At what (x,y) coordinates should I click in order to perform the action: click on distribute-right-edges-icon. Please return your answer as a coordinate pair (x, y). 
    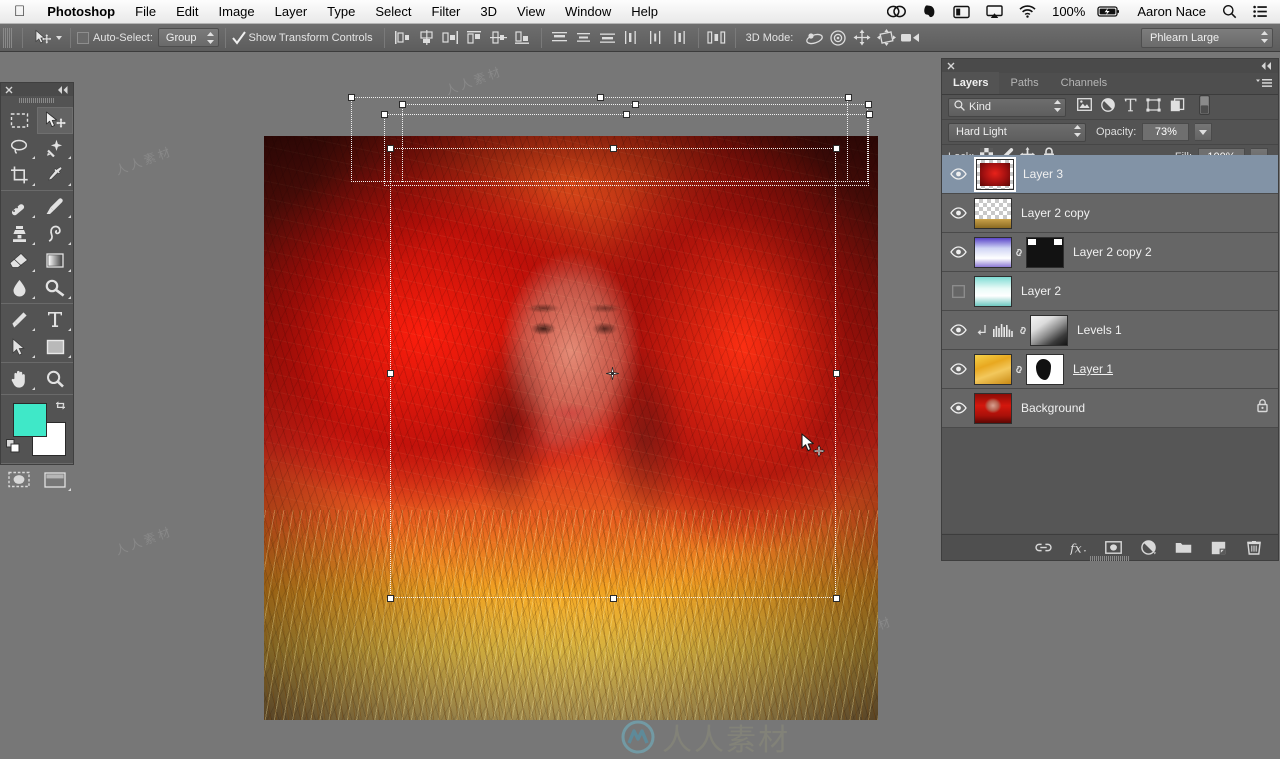
    Looking at the image, I should click on (680, 38).